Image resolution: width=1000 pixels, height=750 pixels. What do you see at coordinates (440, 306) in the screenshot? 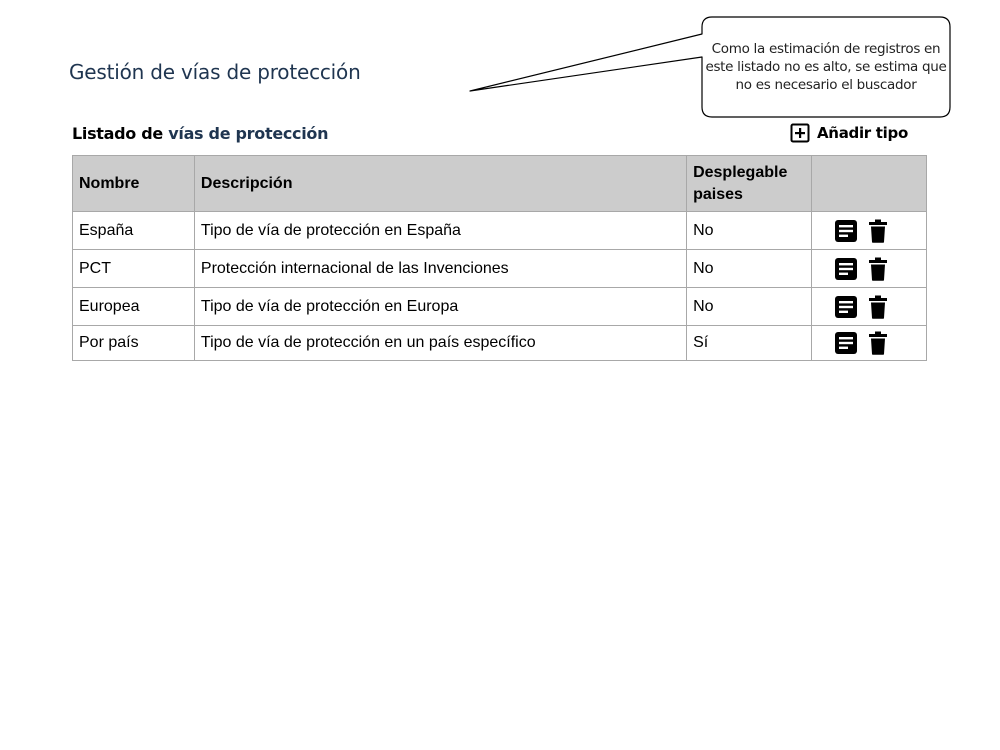
I see `cell-description: Tipo de vía de protección en Europa` at bounding box center [440, 306].